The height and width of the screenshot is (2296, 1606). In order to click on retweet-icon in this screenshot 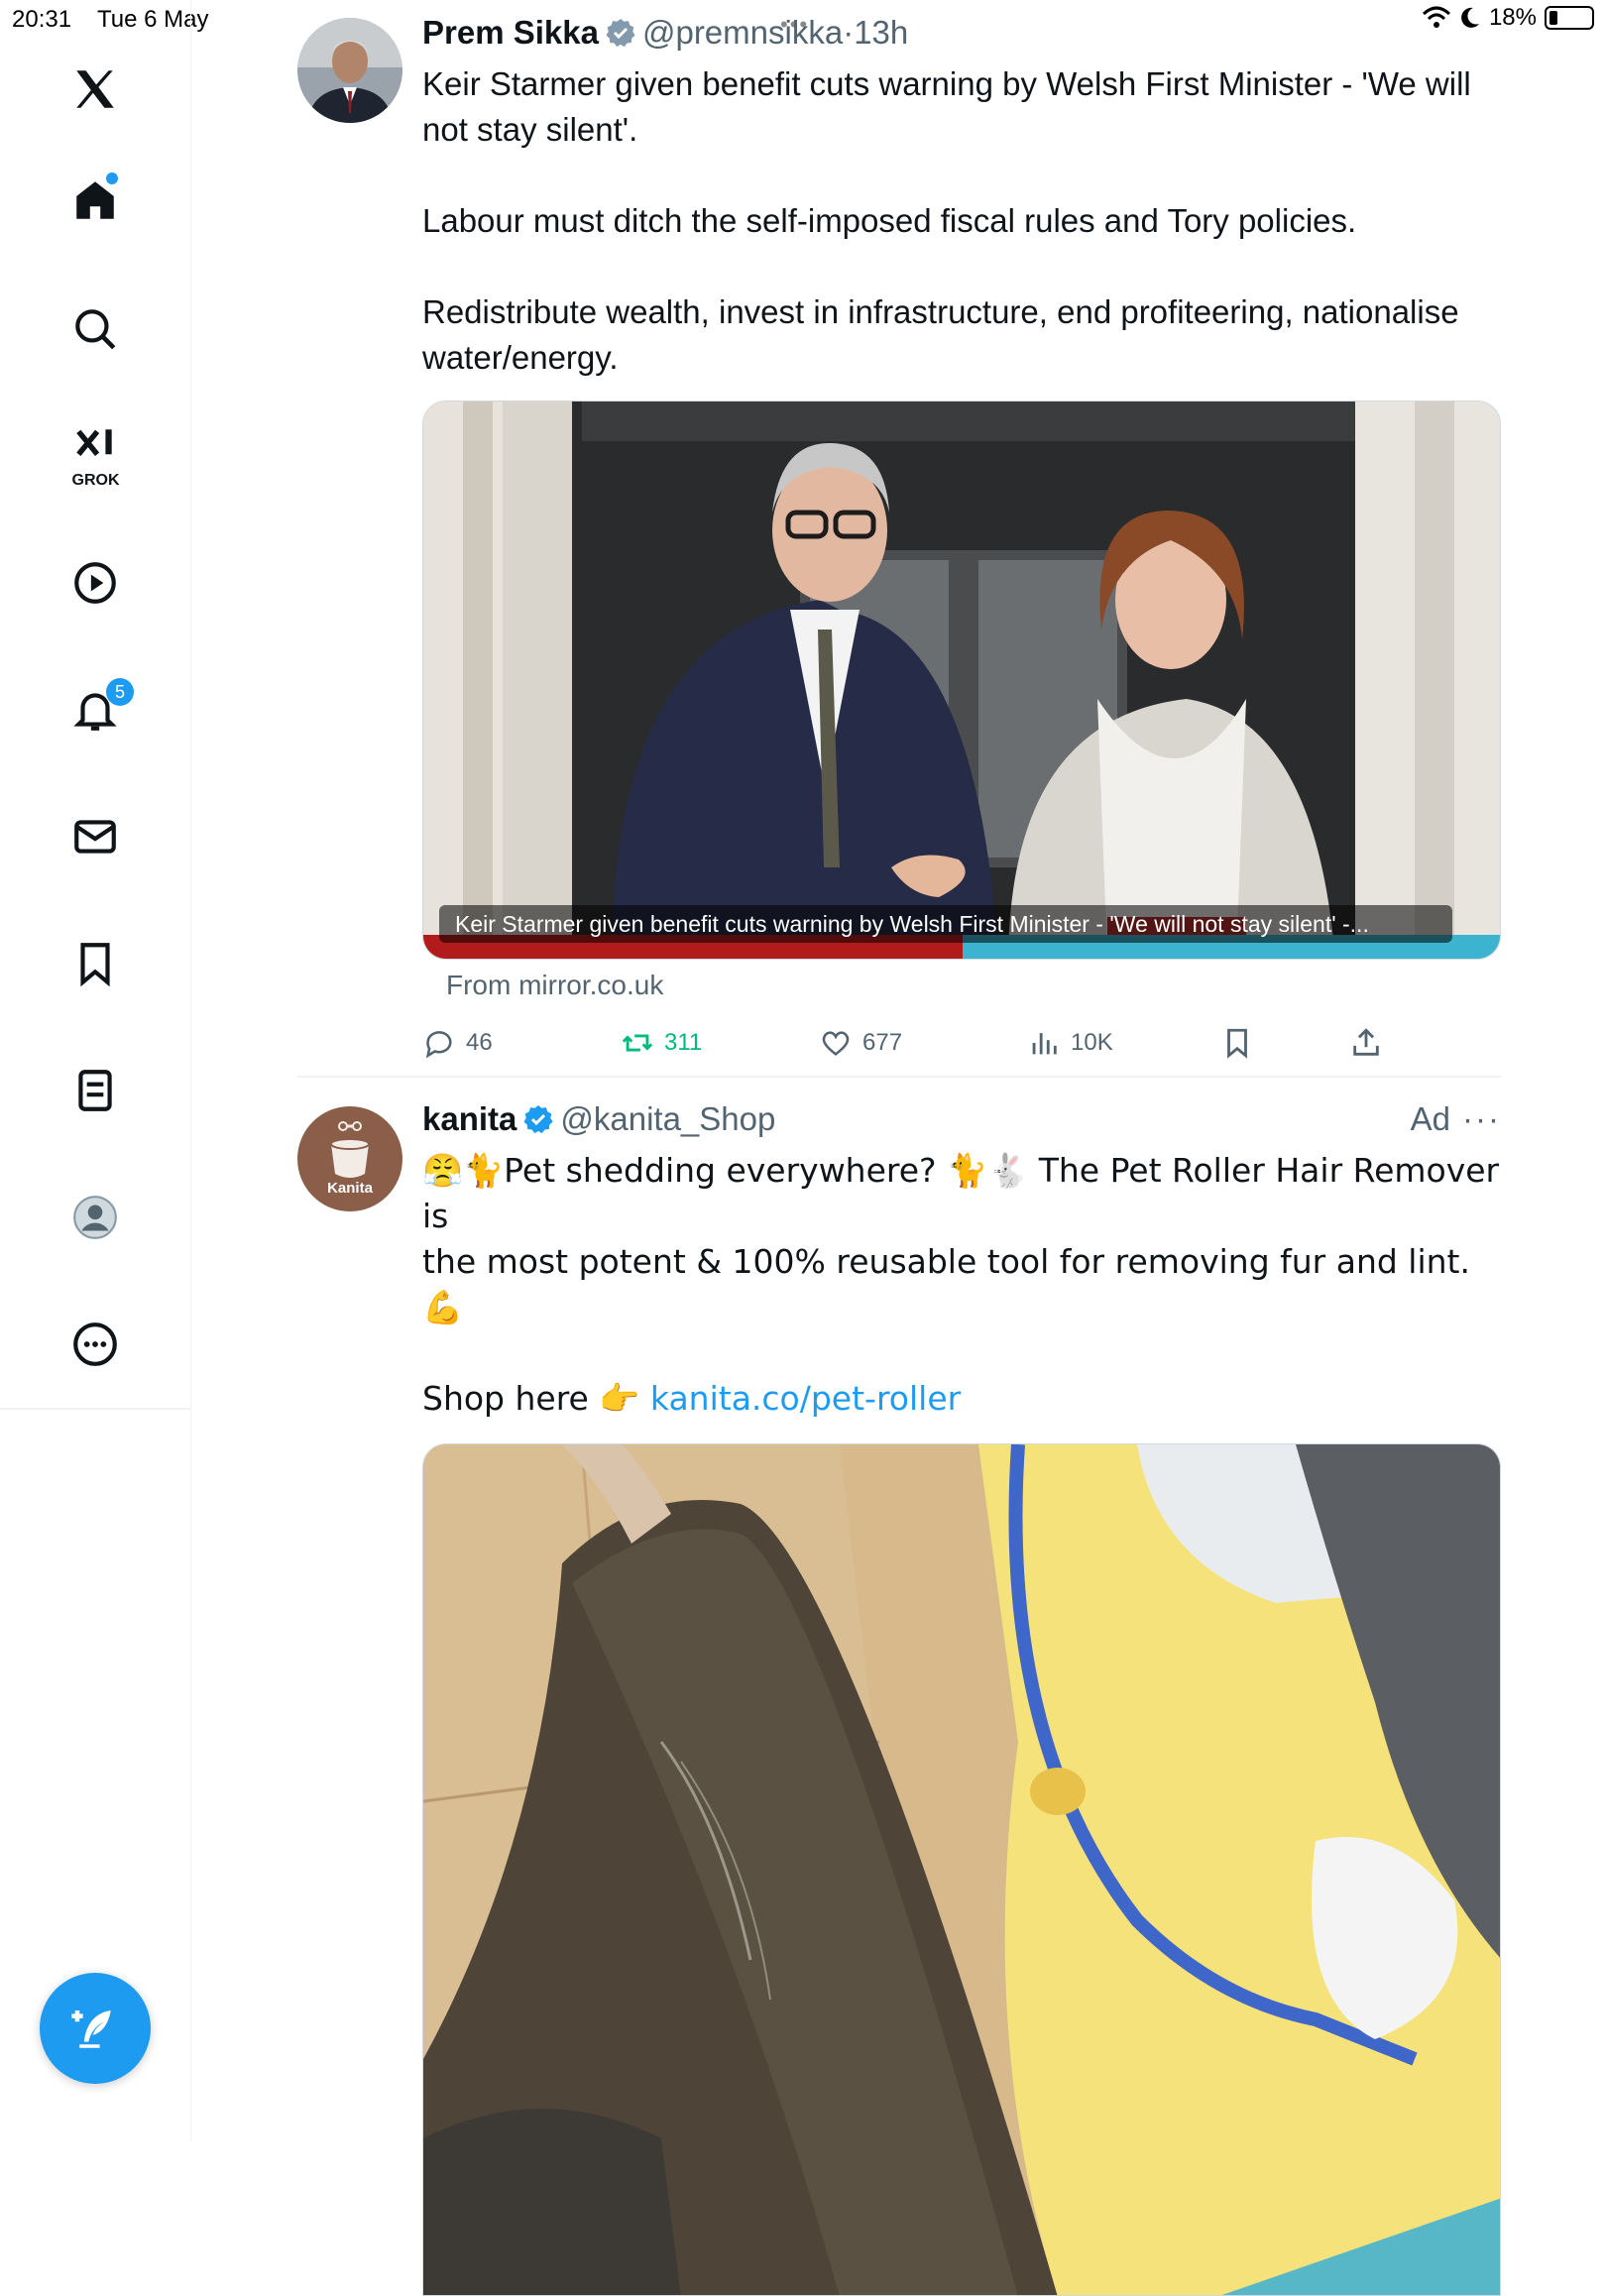, I will do `click(637, 1043)`.